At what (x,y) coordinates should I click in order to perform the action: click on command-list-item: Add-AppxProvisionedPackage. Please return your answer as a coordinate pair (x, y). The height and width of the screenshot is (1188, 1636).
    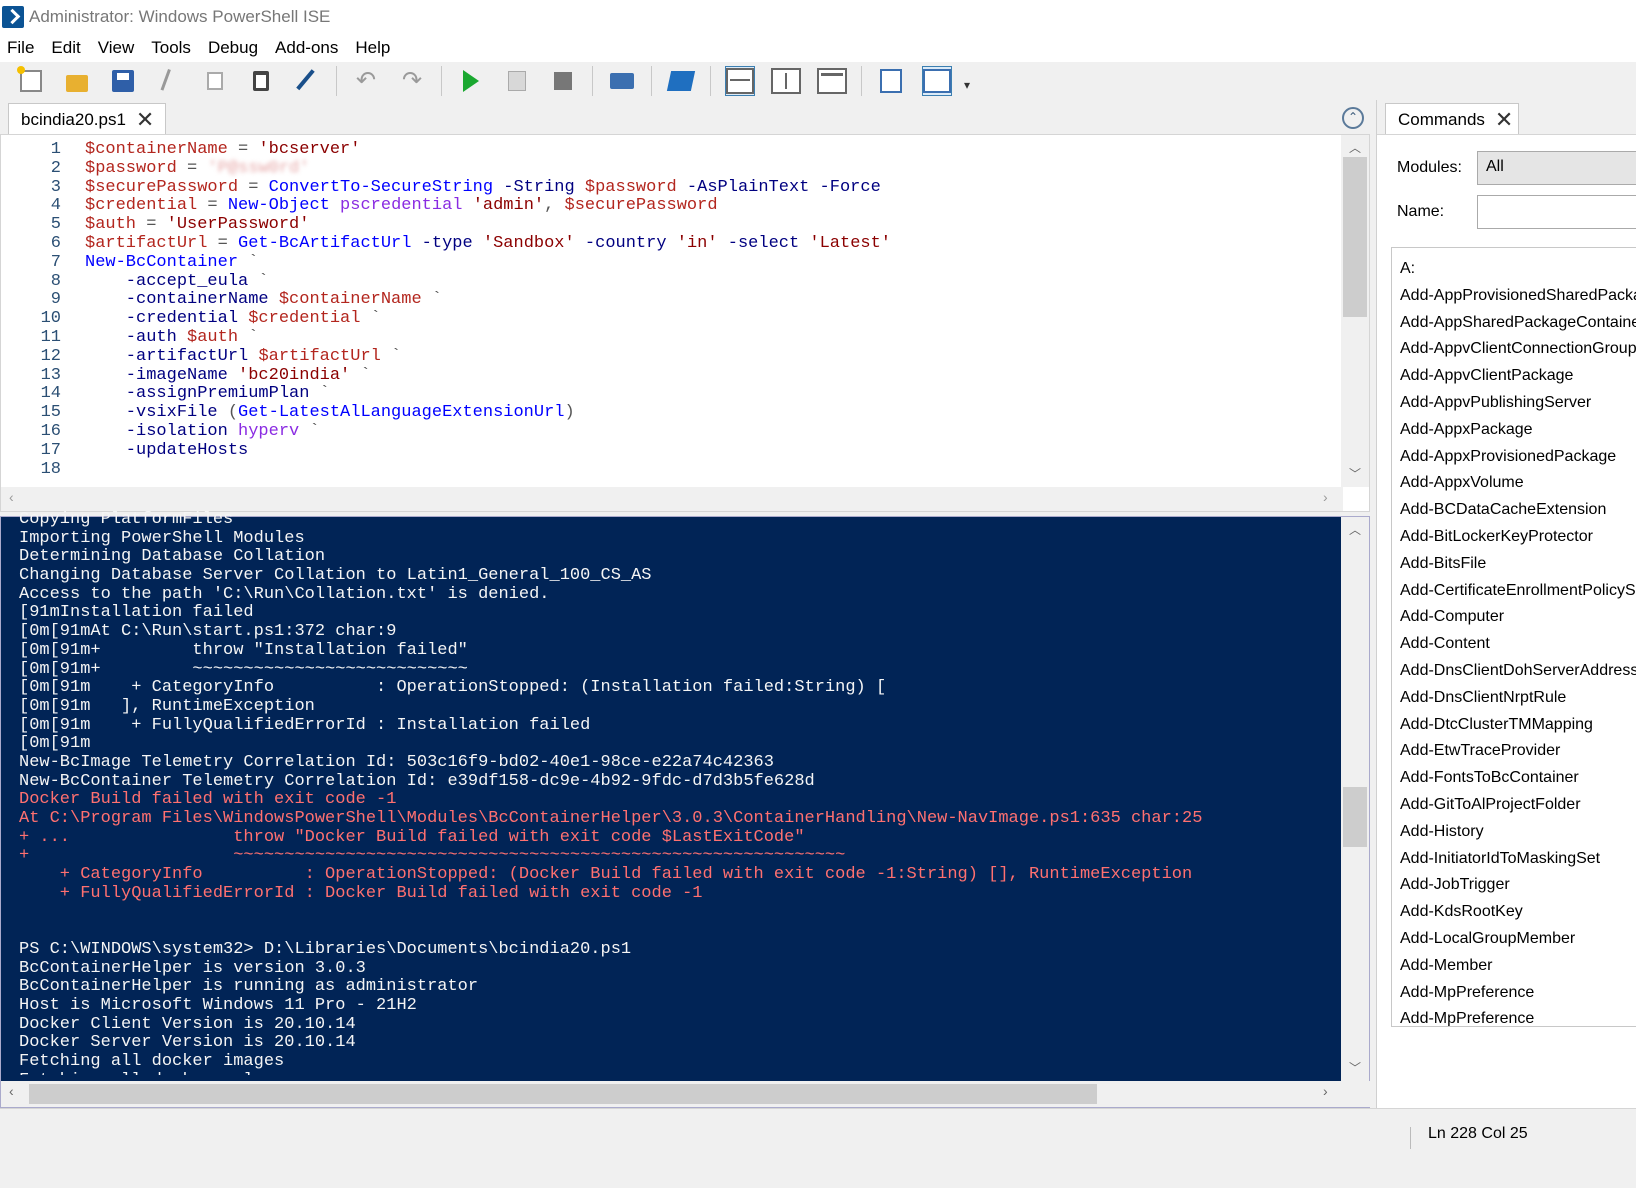
    Looking at the image, I should click on (1514, 457).